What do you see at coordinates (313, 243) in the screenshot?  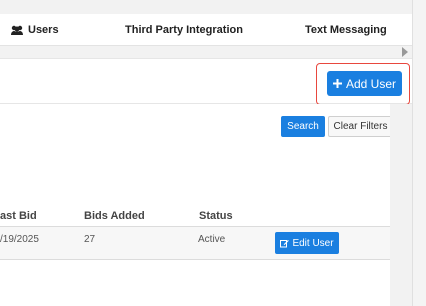 I see `edit-user-label: Edit User` at bounding box center [313, 243].